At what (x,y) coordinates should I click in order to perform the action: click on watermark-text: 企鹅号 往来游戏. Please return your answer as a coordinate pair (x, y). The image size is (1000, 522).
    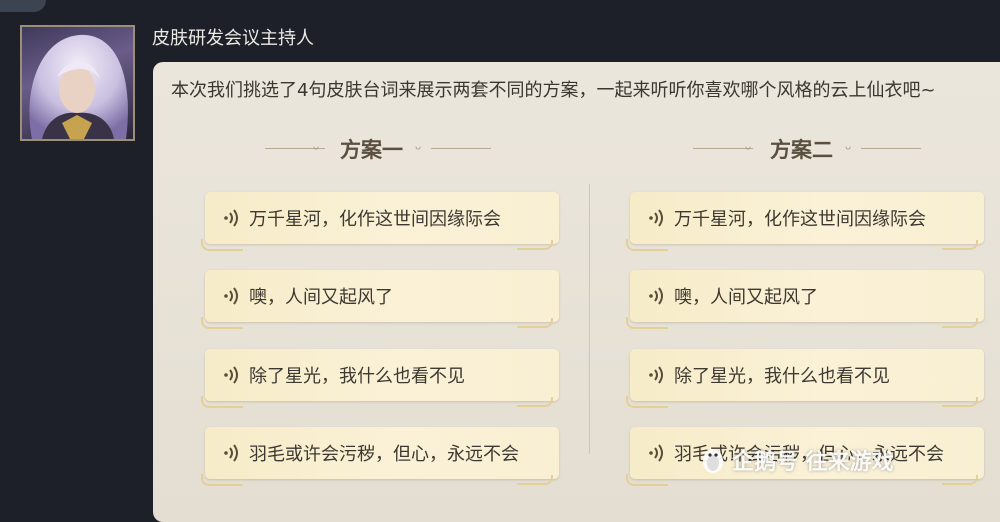
    Looking at the image, I should click on (813, 462).